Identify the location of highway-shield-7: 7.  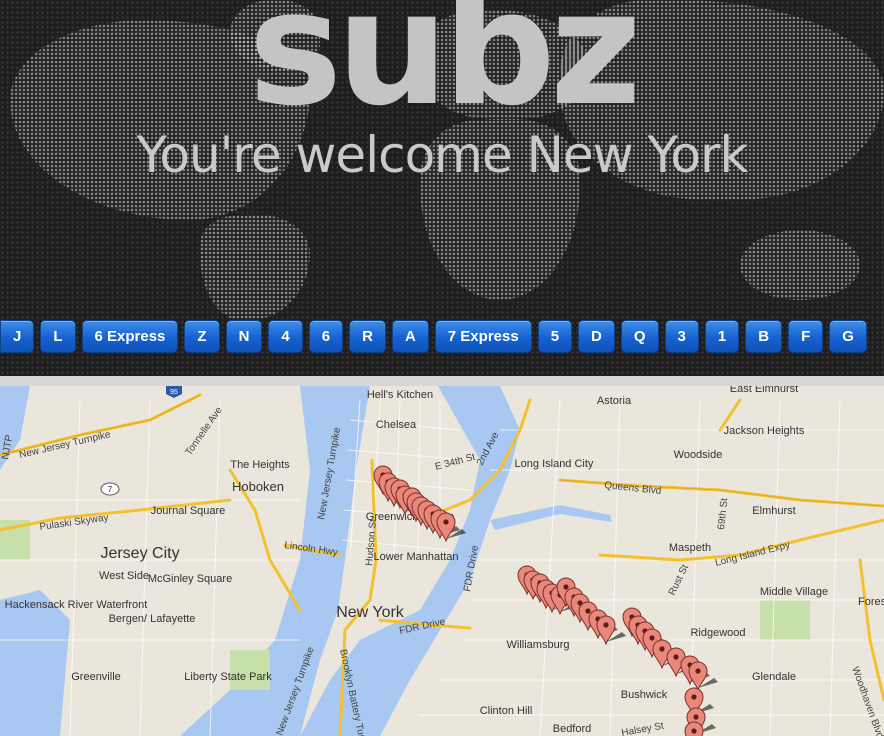
(110, 489).